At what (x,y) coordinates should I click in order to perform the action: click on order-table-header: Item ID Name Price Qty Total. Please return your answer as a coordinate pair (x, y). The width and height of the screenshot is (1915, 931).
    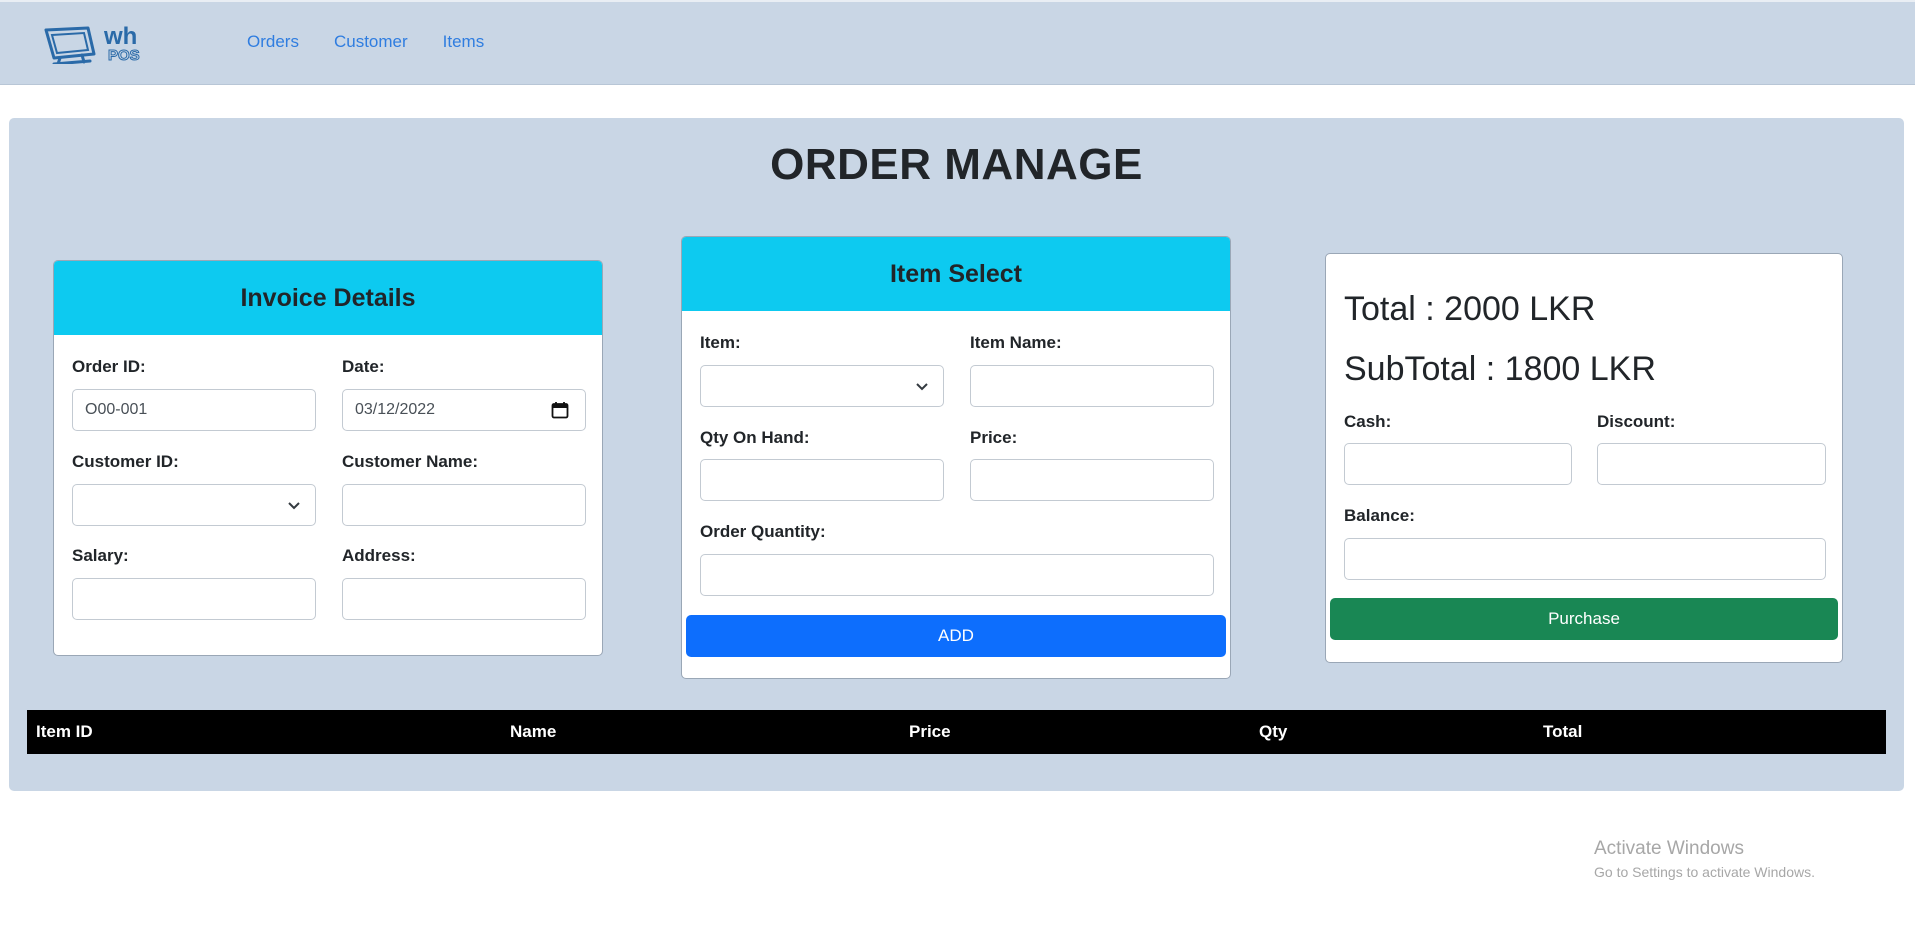
    Looking at the image, I should click on (956, 732).